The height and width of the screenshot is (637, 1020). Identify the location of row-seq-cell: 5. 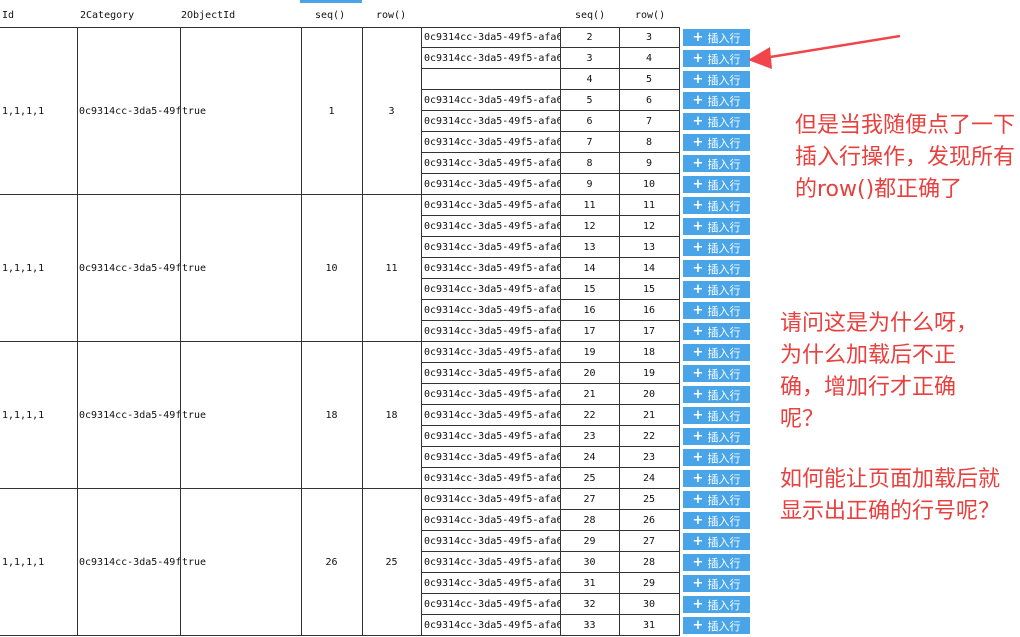
(590, 100).